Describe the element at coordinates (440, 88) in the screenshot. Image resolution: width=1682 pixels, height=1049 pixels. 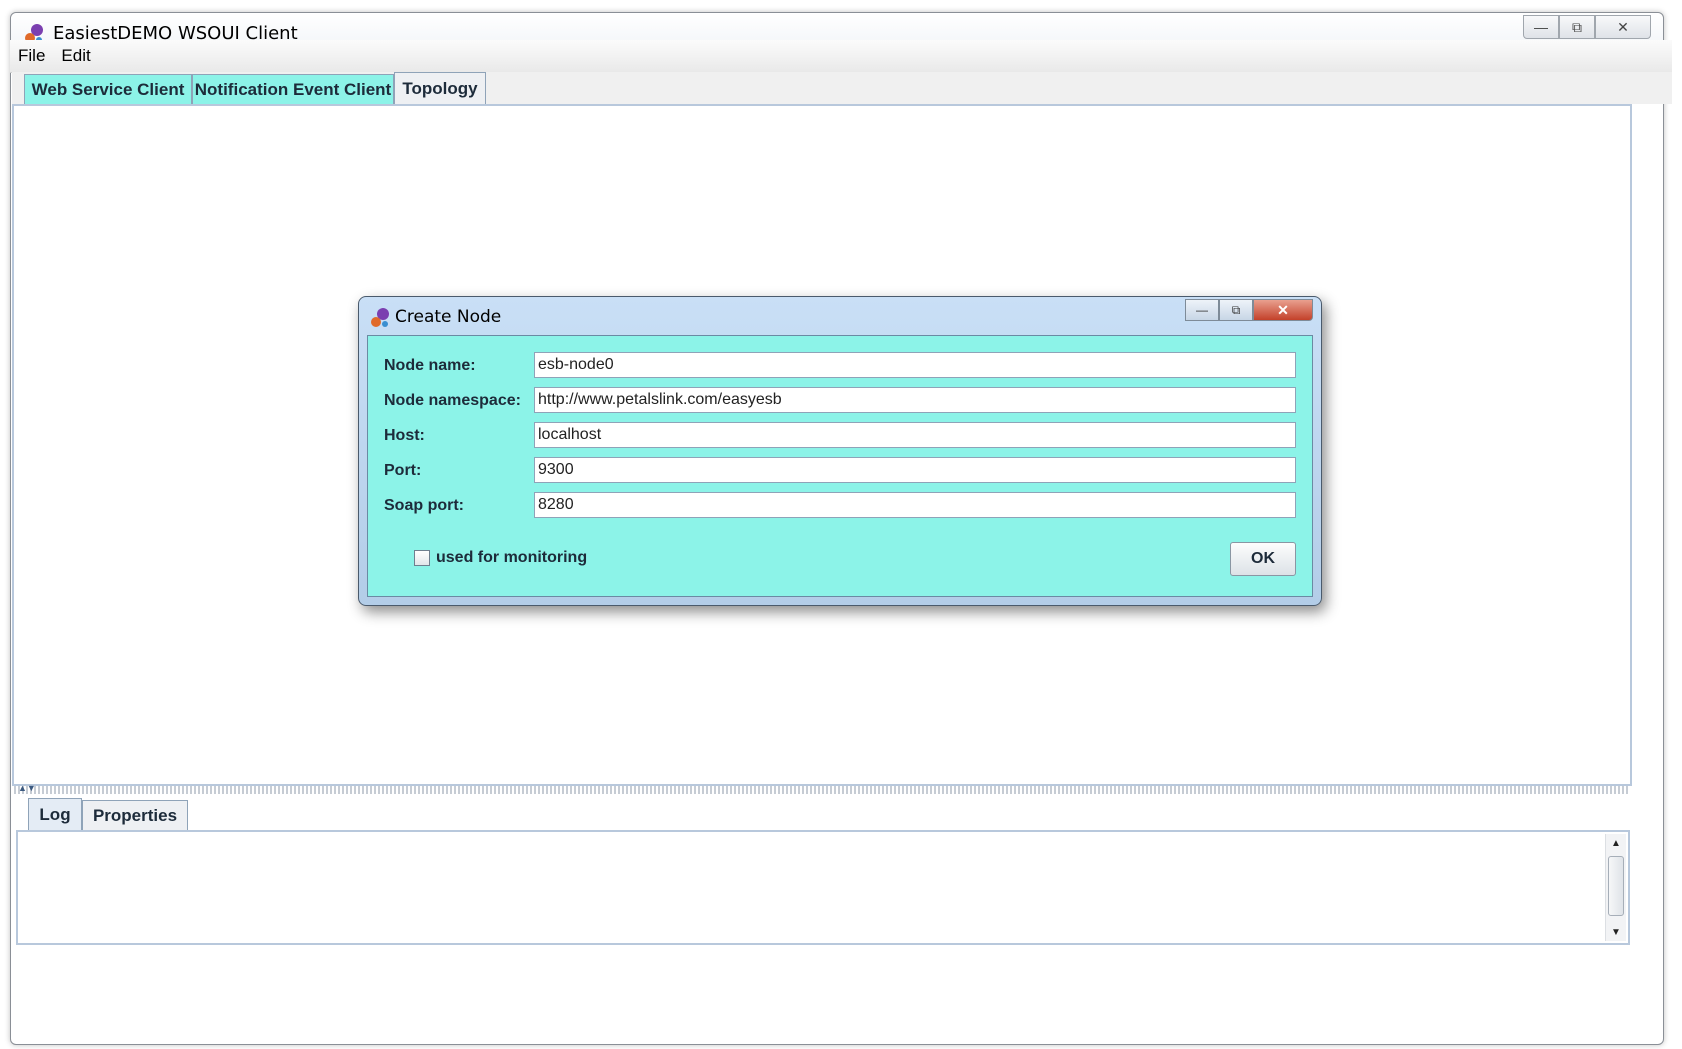
I see `tab-topology: Topology` at that location.